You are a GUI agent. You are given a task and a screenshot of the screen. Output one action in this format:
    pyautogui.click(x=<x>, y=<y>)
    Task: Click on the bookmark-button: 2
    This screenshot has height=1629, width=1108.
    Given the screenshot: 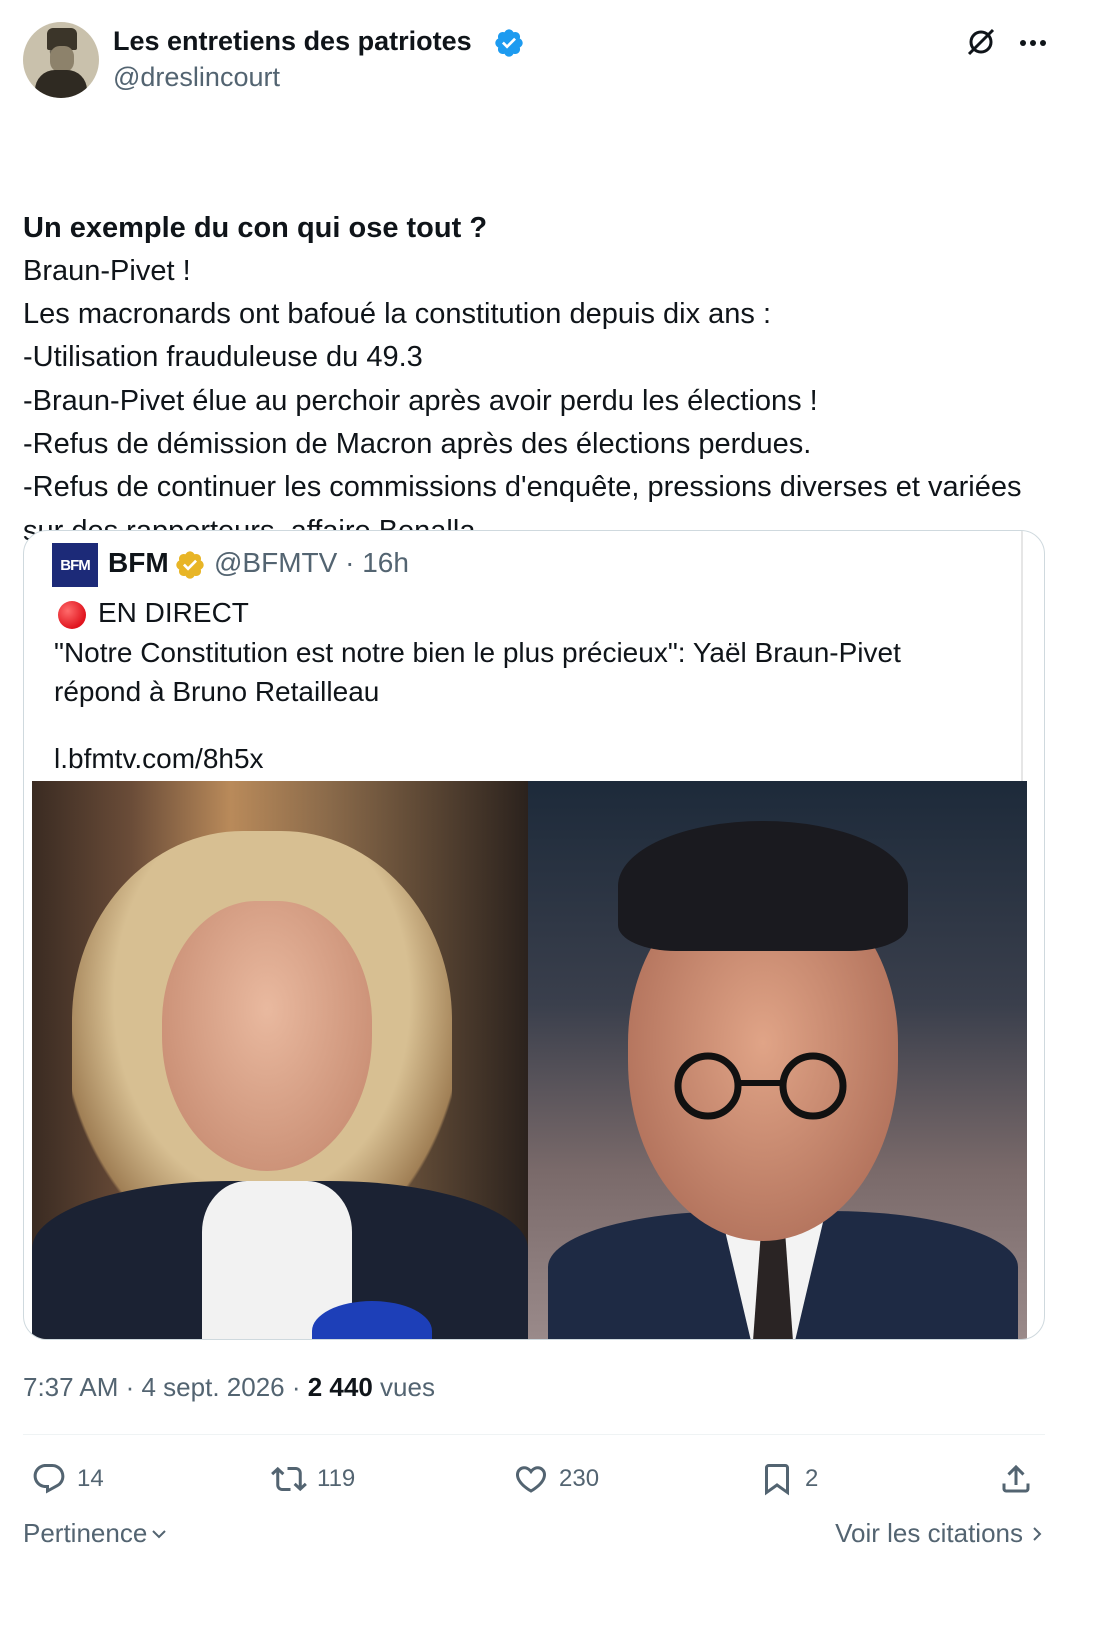 What is the action you would take?
    pyautogui.click(x=788, y=1479)
    